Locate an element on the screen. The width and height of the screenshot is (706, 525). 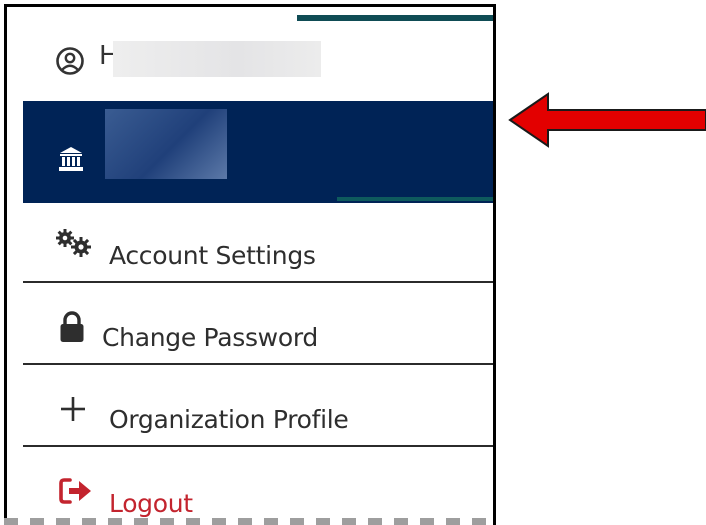
menu-item-user: H is located at coordinates (258, 61).